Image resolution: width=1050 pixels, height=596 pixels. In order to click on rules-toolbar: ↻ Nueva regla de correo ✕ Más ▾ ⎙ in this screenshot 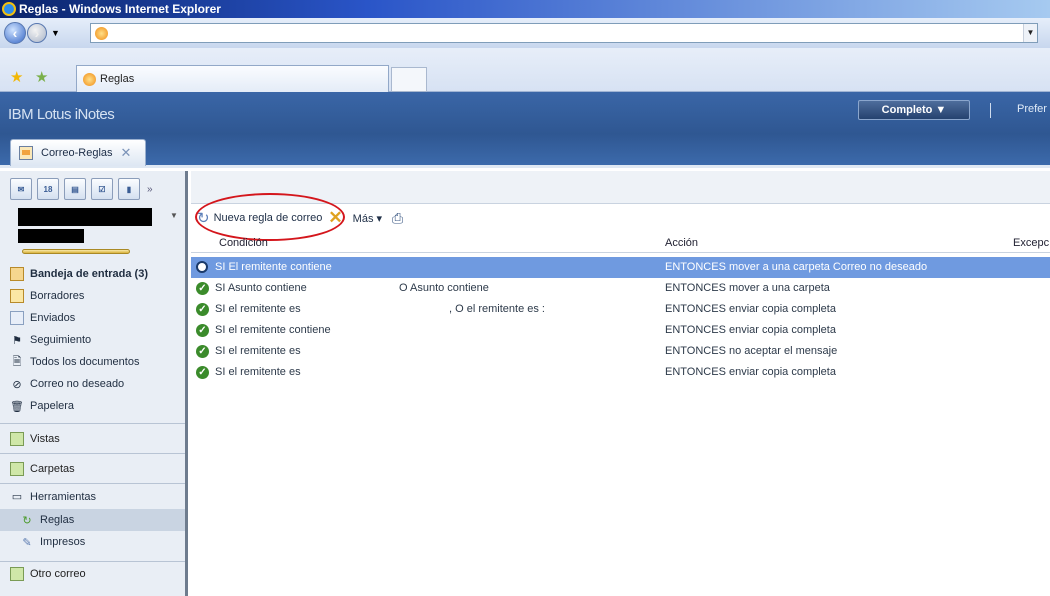, I will do `click(620, 218)`.